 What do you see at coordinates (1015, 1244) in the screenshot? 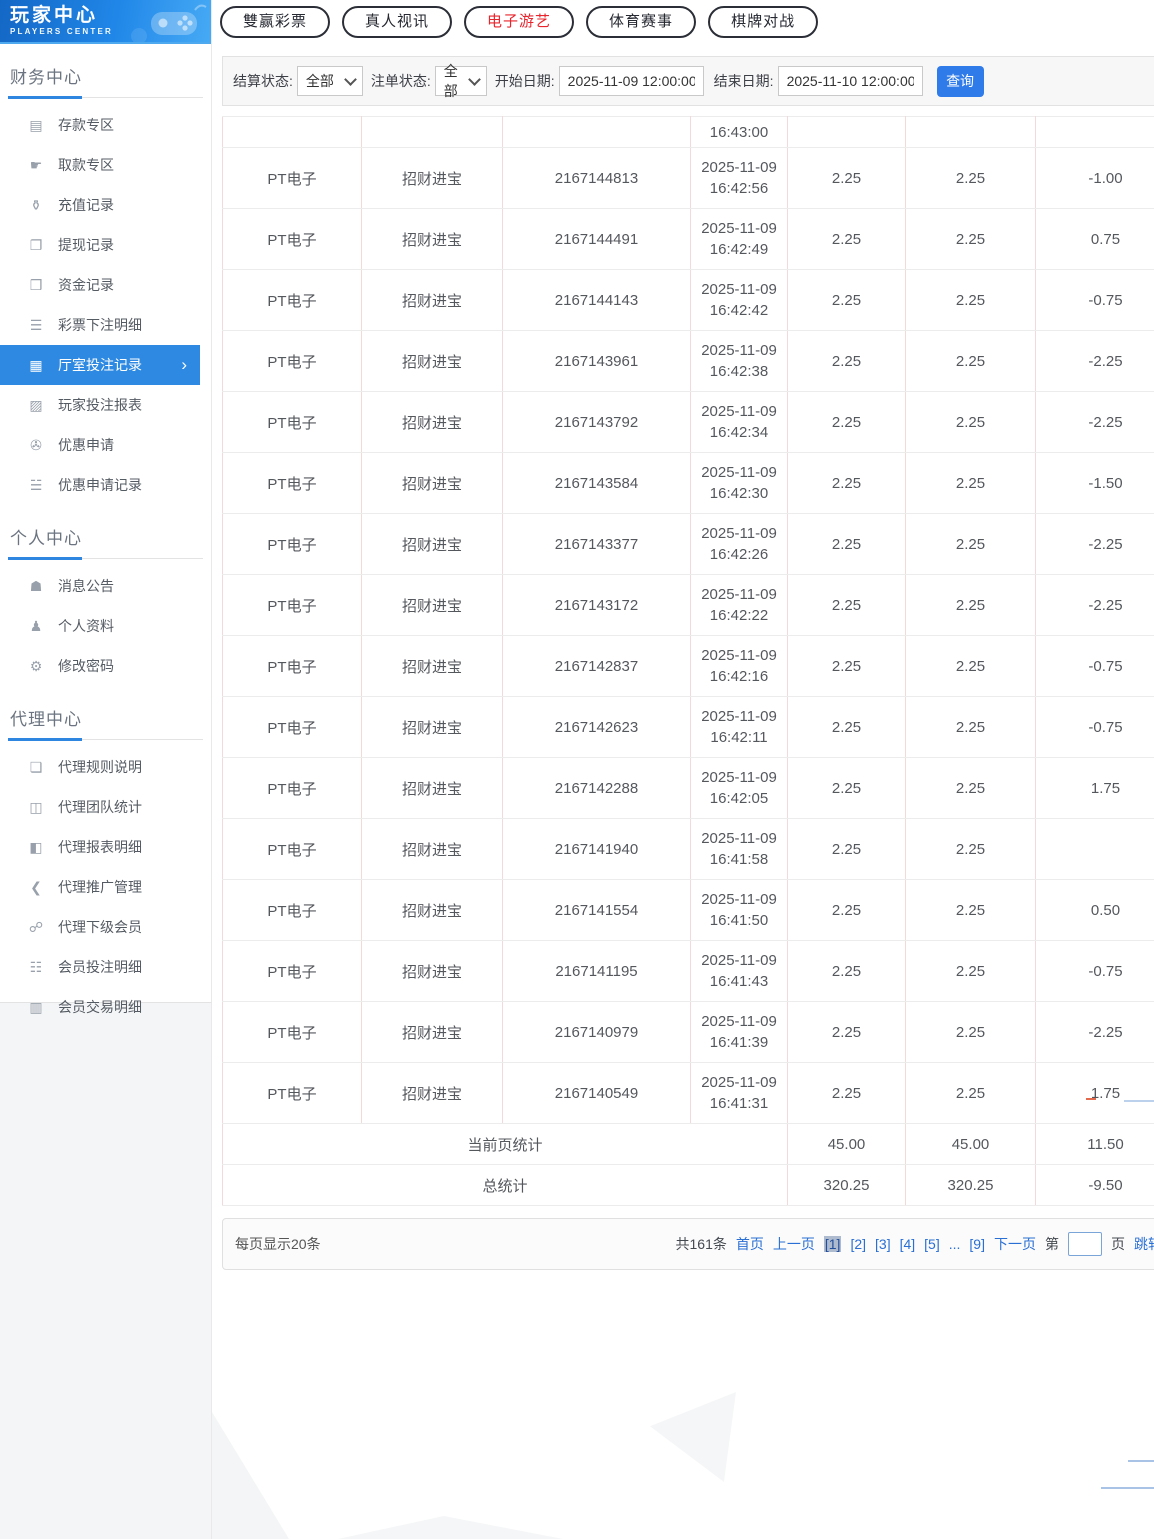
I see `next-page-link: 下一页` at bounding box center [1015, 1244].